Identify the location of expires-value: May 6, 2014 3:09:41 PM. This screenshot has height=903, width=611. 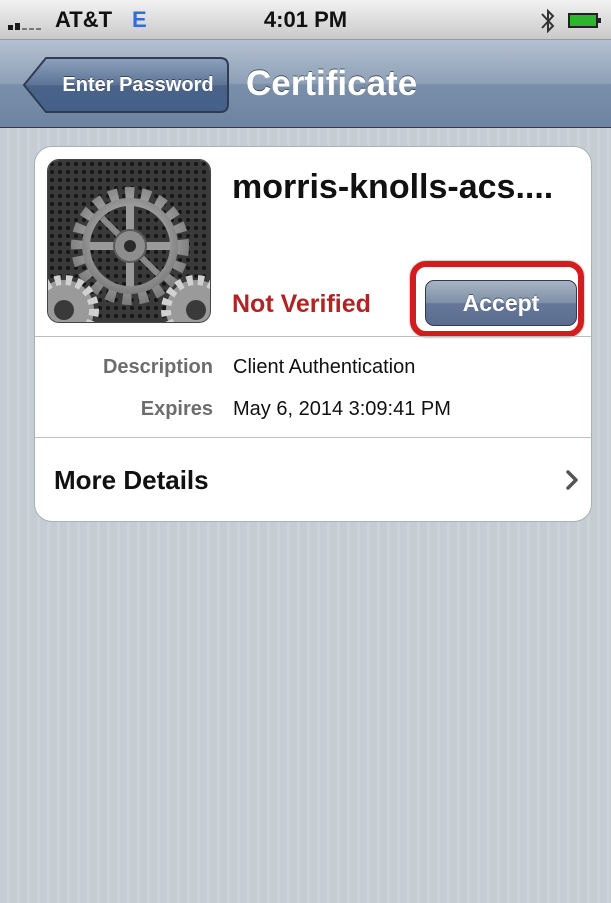
(342, 409).